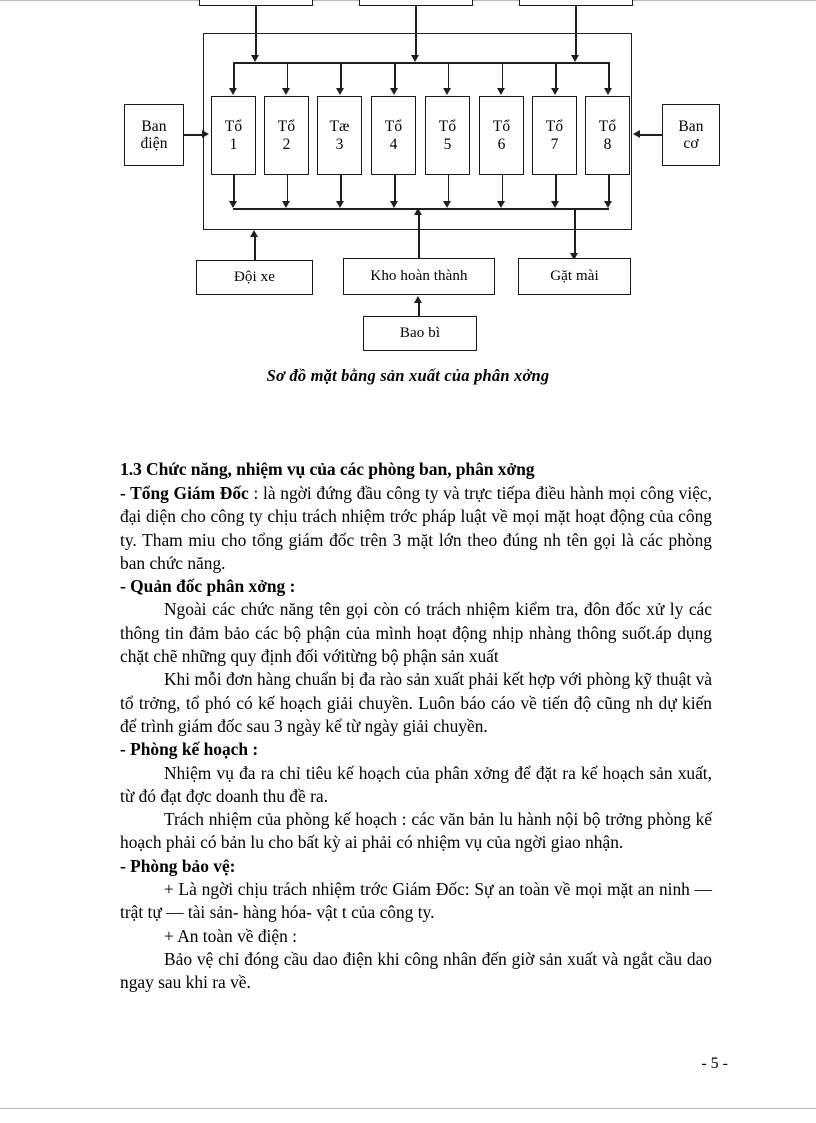 Image resolution: width=816 pixels, height=1123 pixels. I want to click on warehouse-arrow, so click(417, 211).